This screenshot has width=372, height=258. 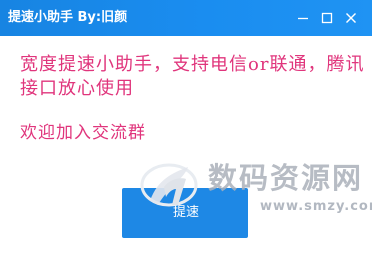 I want to click on maximize-icon, so click(x=327, y=18).